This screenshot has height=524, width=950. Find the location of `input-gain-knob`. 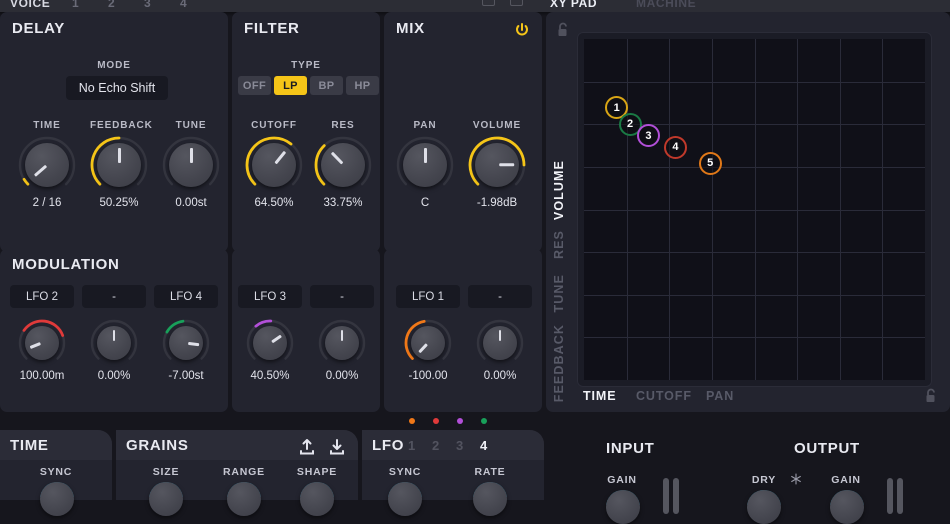

input-gain-knob is located at coordinates (623, 507).